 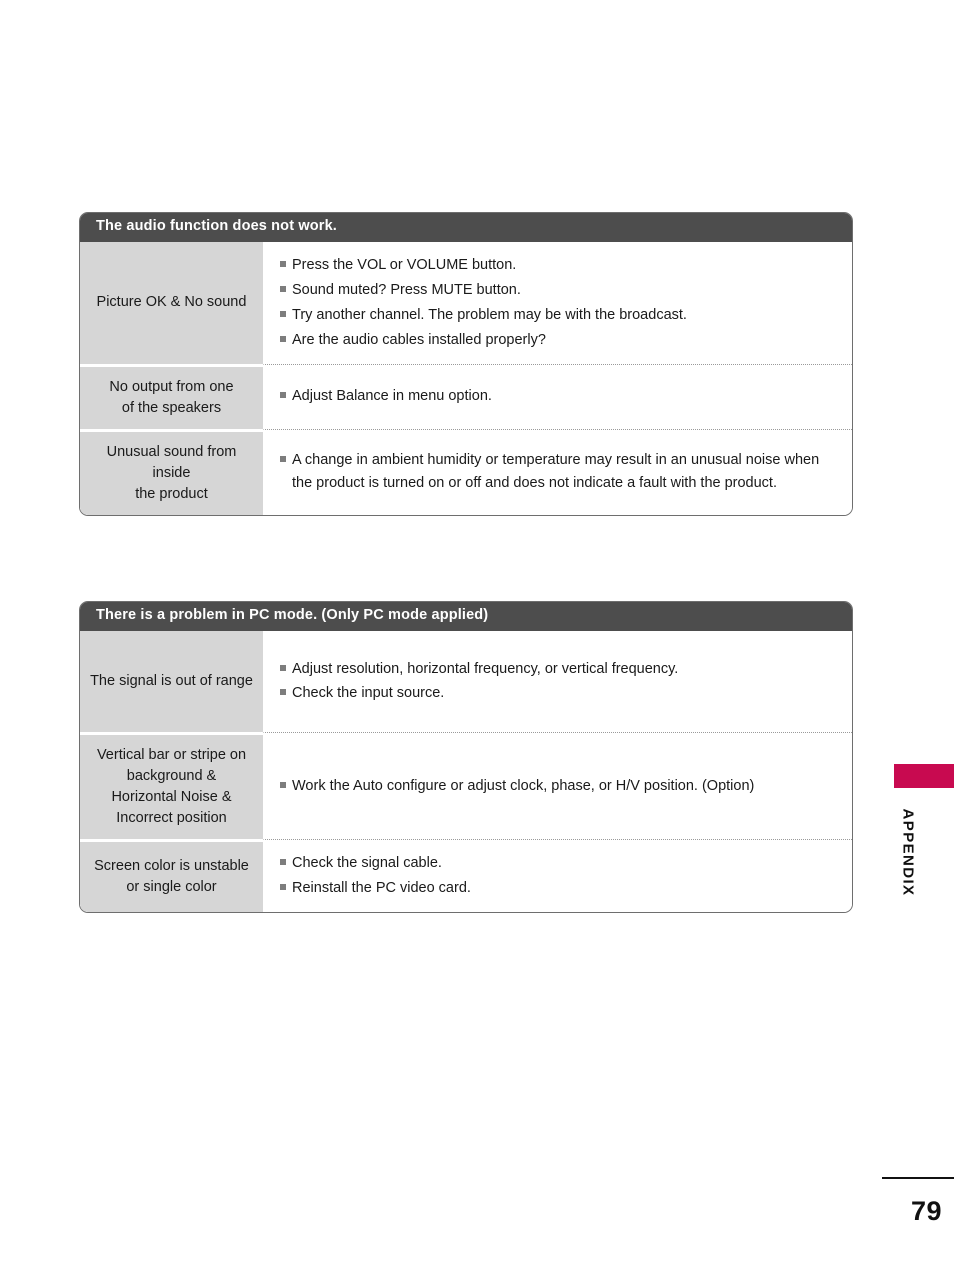 What do you see at coordinates (924, 776) in the screenshot?
I see `section-accent-tab` at bounding box center [924, 776].